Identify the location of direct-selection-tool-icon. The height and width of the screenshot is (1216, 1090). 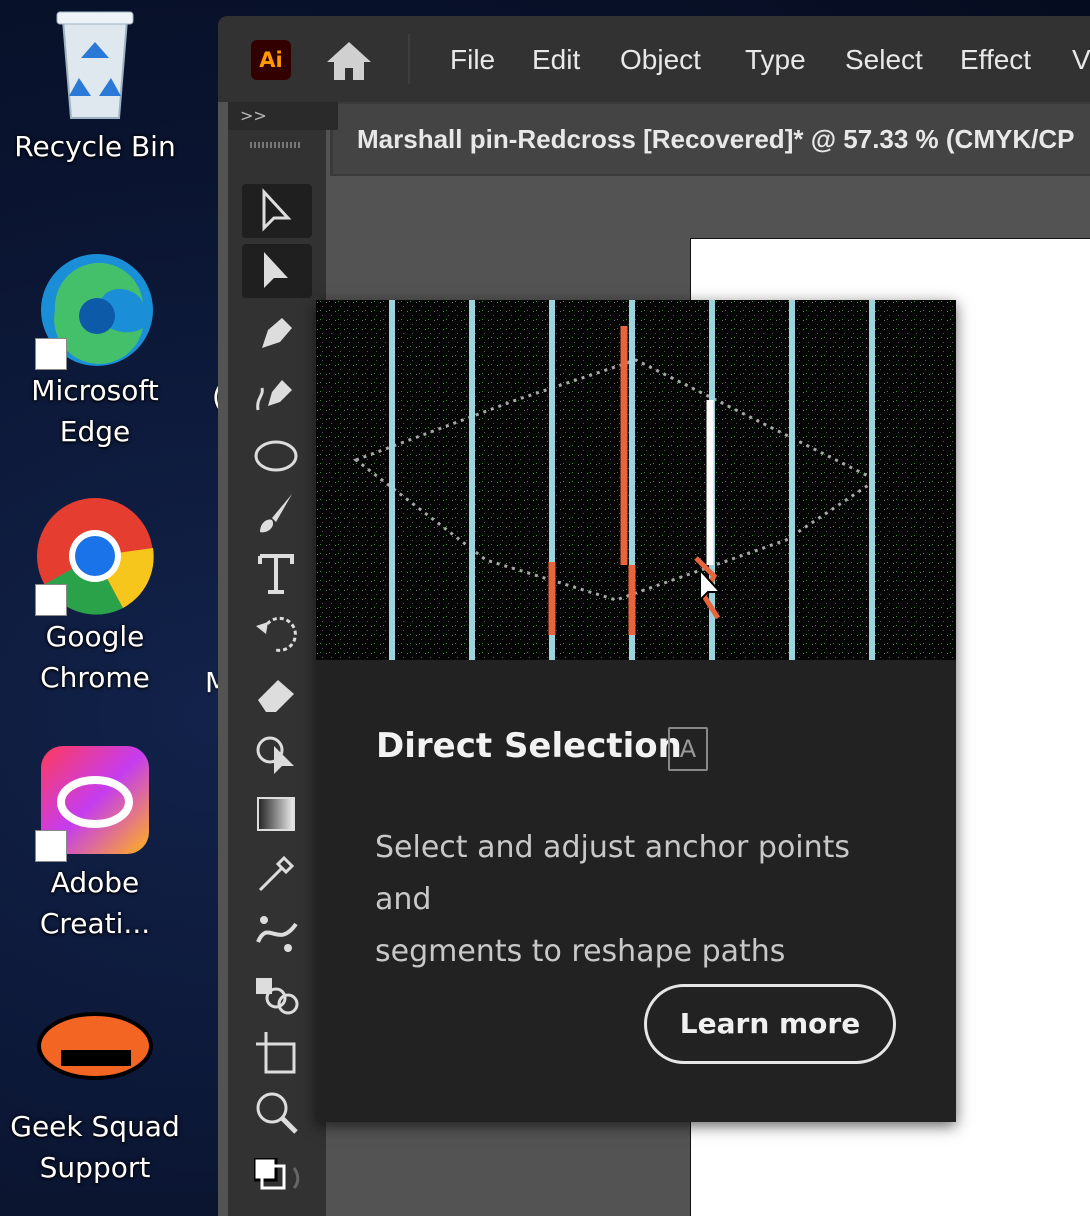
(277, 271).